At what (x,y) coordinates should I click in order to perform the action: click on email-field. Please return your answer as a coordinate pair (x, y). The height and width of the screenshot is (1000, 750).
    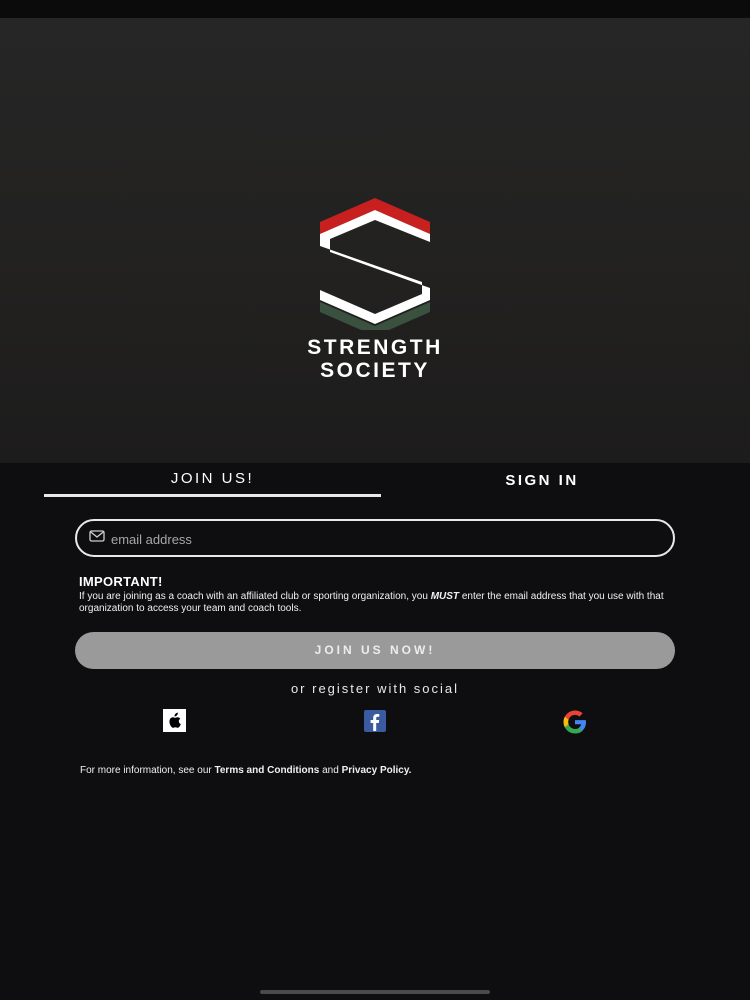
    Looking at the image, I should click on (375, 538).